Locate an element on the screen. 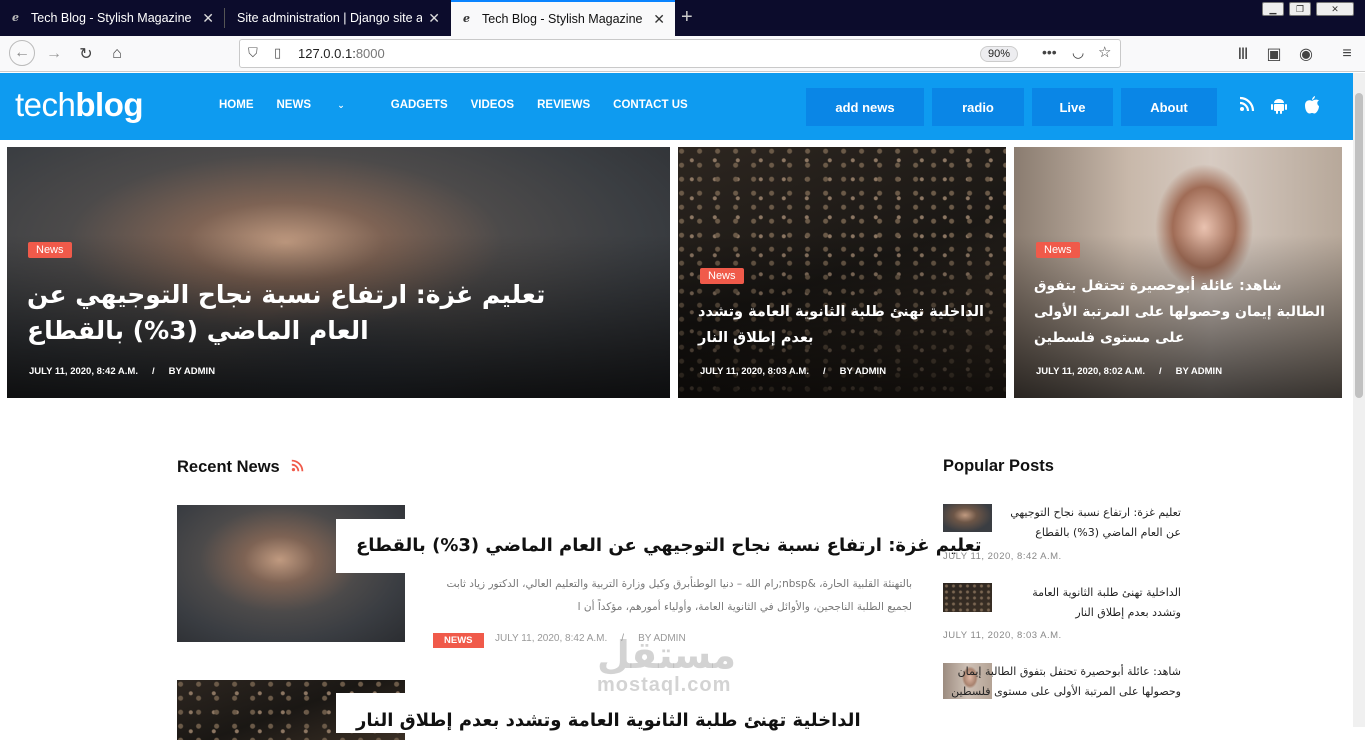 This screenshot has height=740, width=1365. browser-tab-3-active: e Tech Blog - Stylish Magazine Bl ✕ is located at coordinates (563, 18).